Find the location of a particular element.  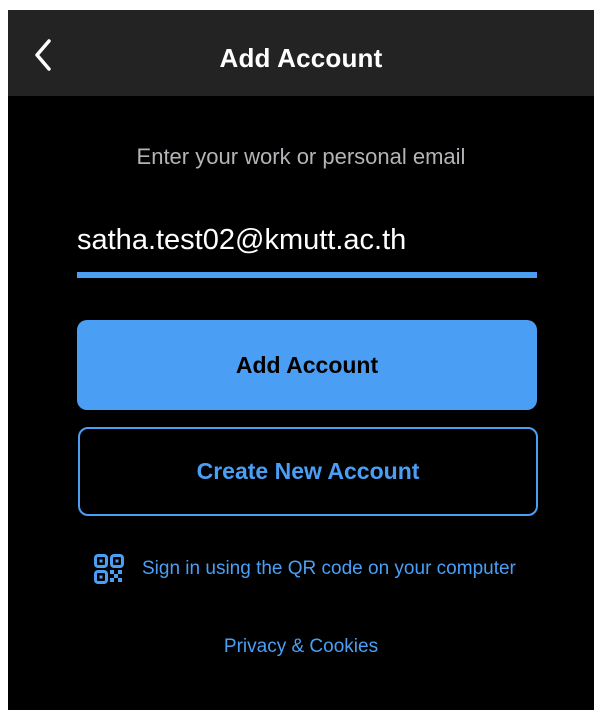

email-field is located at coordinates (307, 240).